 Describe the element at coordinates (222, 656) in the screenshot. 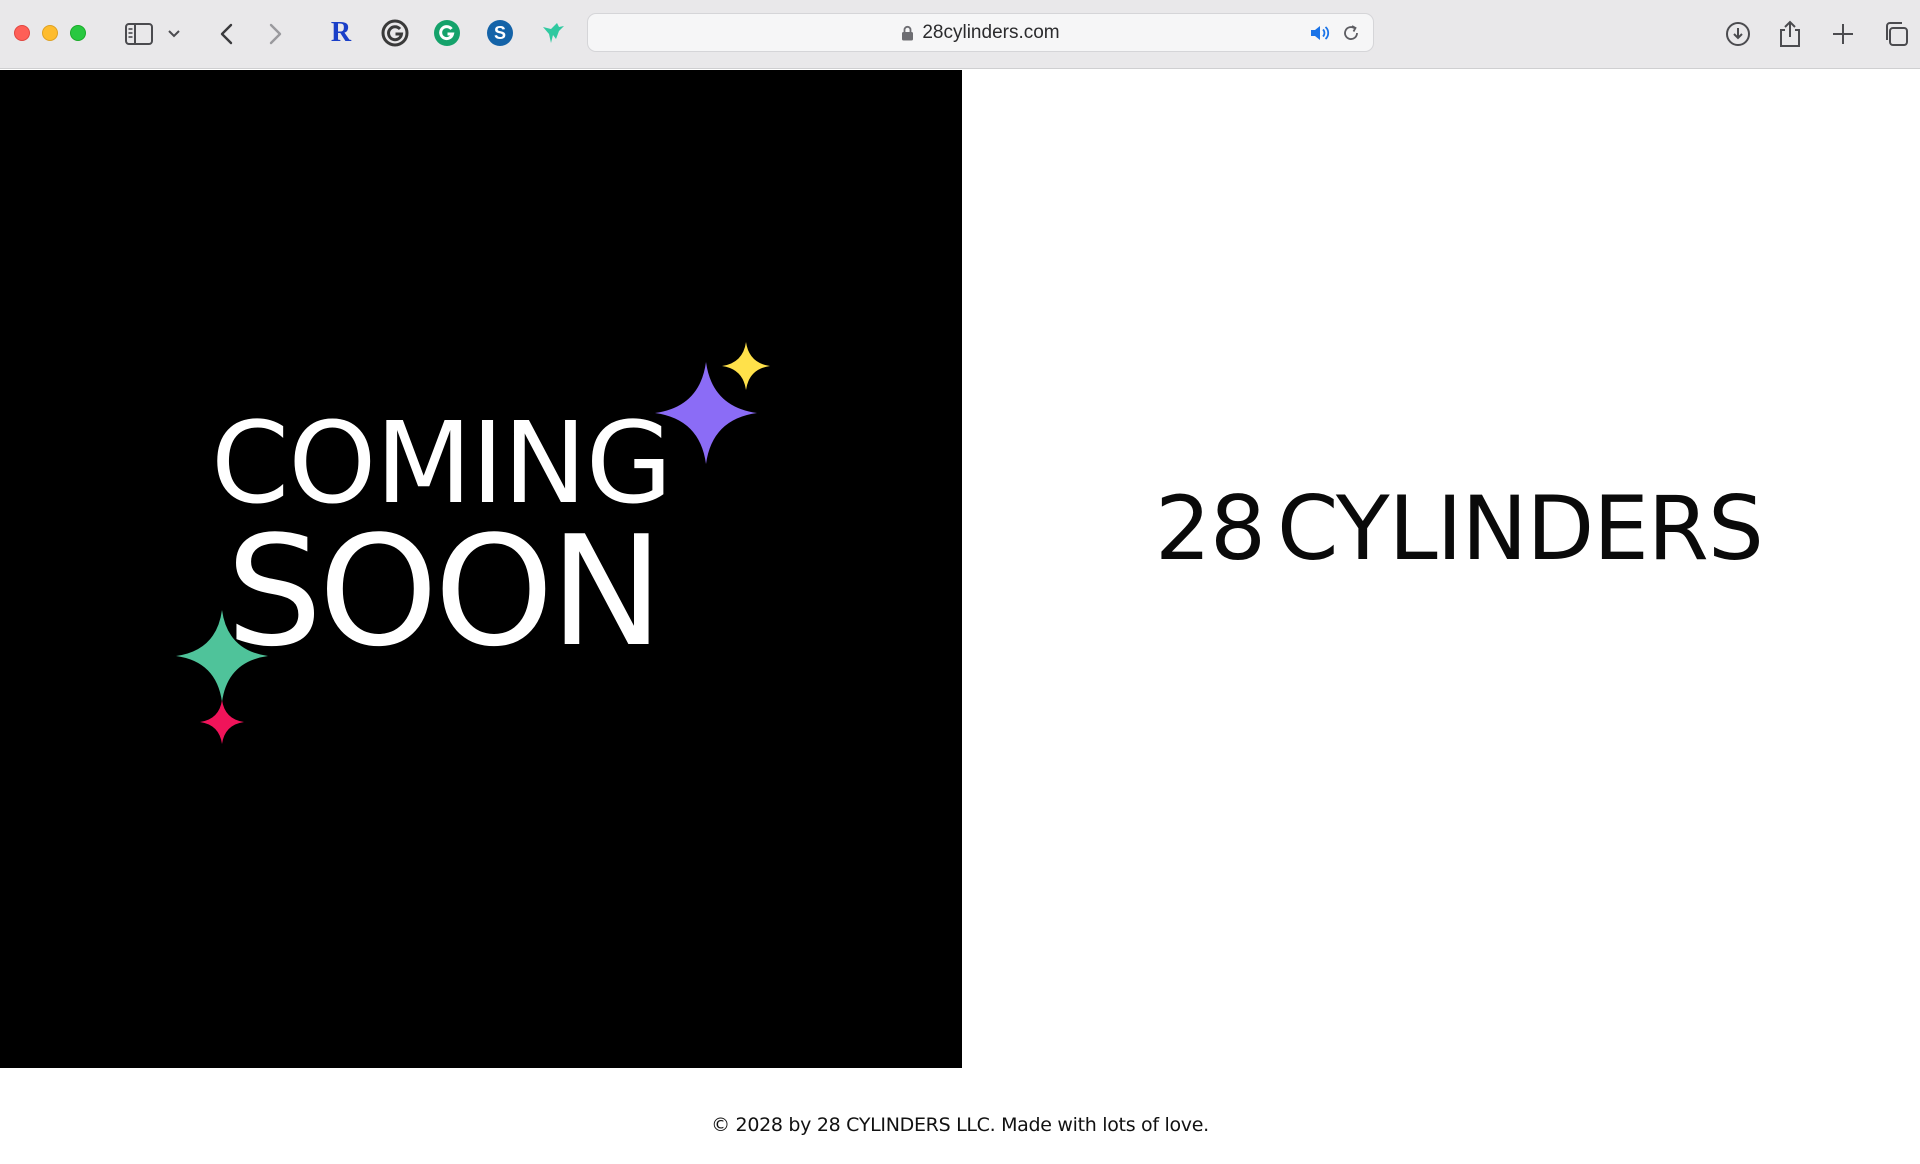

I see `green-sparkle-icon` at that location.